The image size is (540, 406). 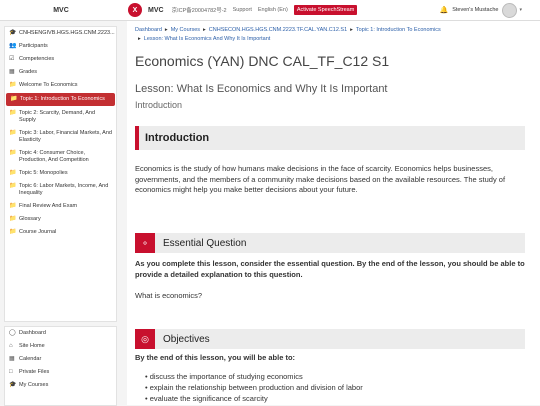 I want to click on avatar, so click(x=510, y=10).